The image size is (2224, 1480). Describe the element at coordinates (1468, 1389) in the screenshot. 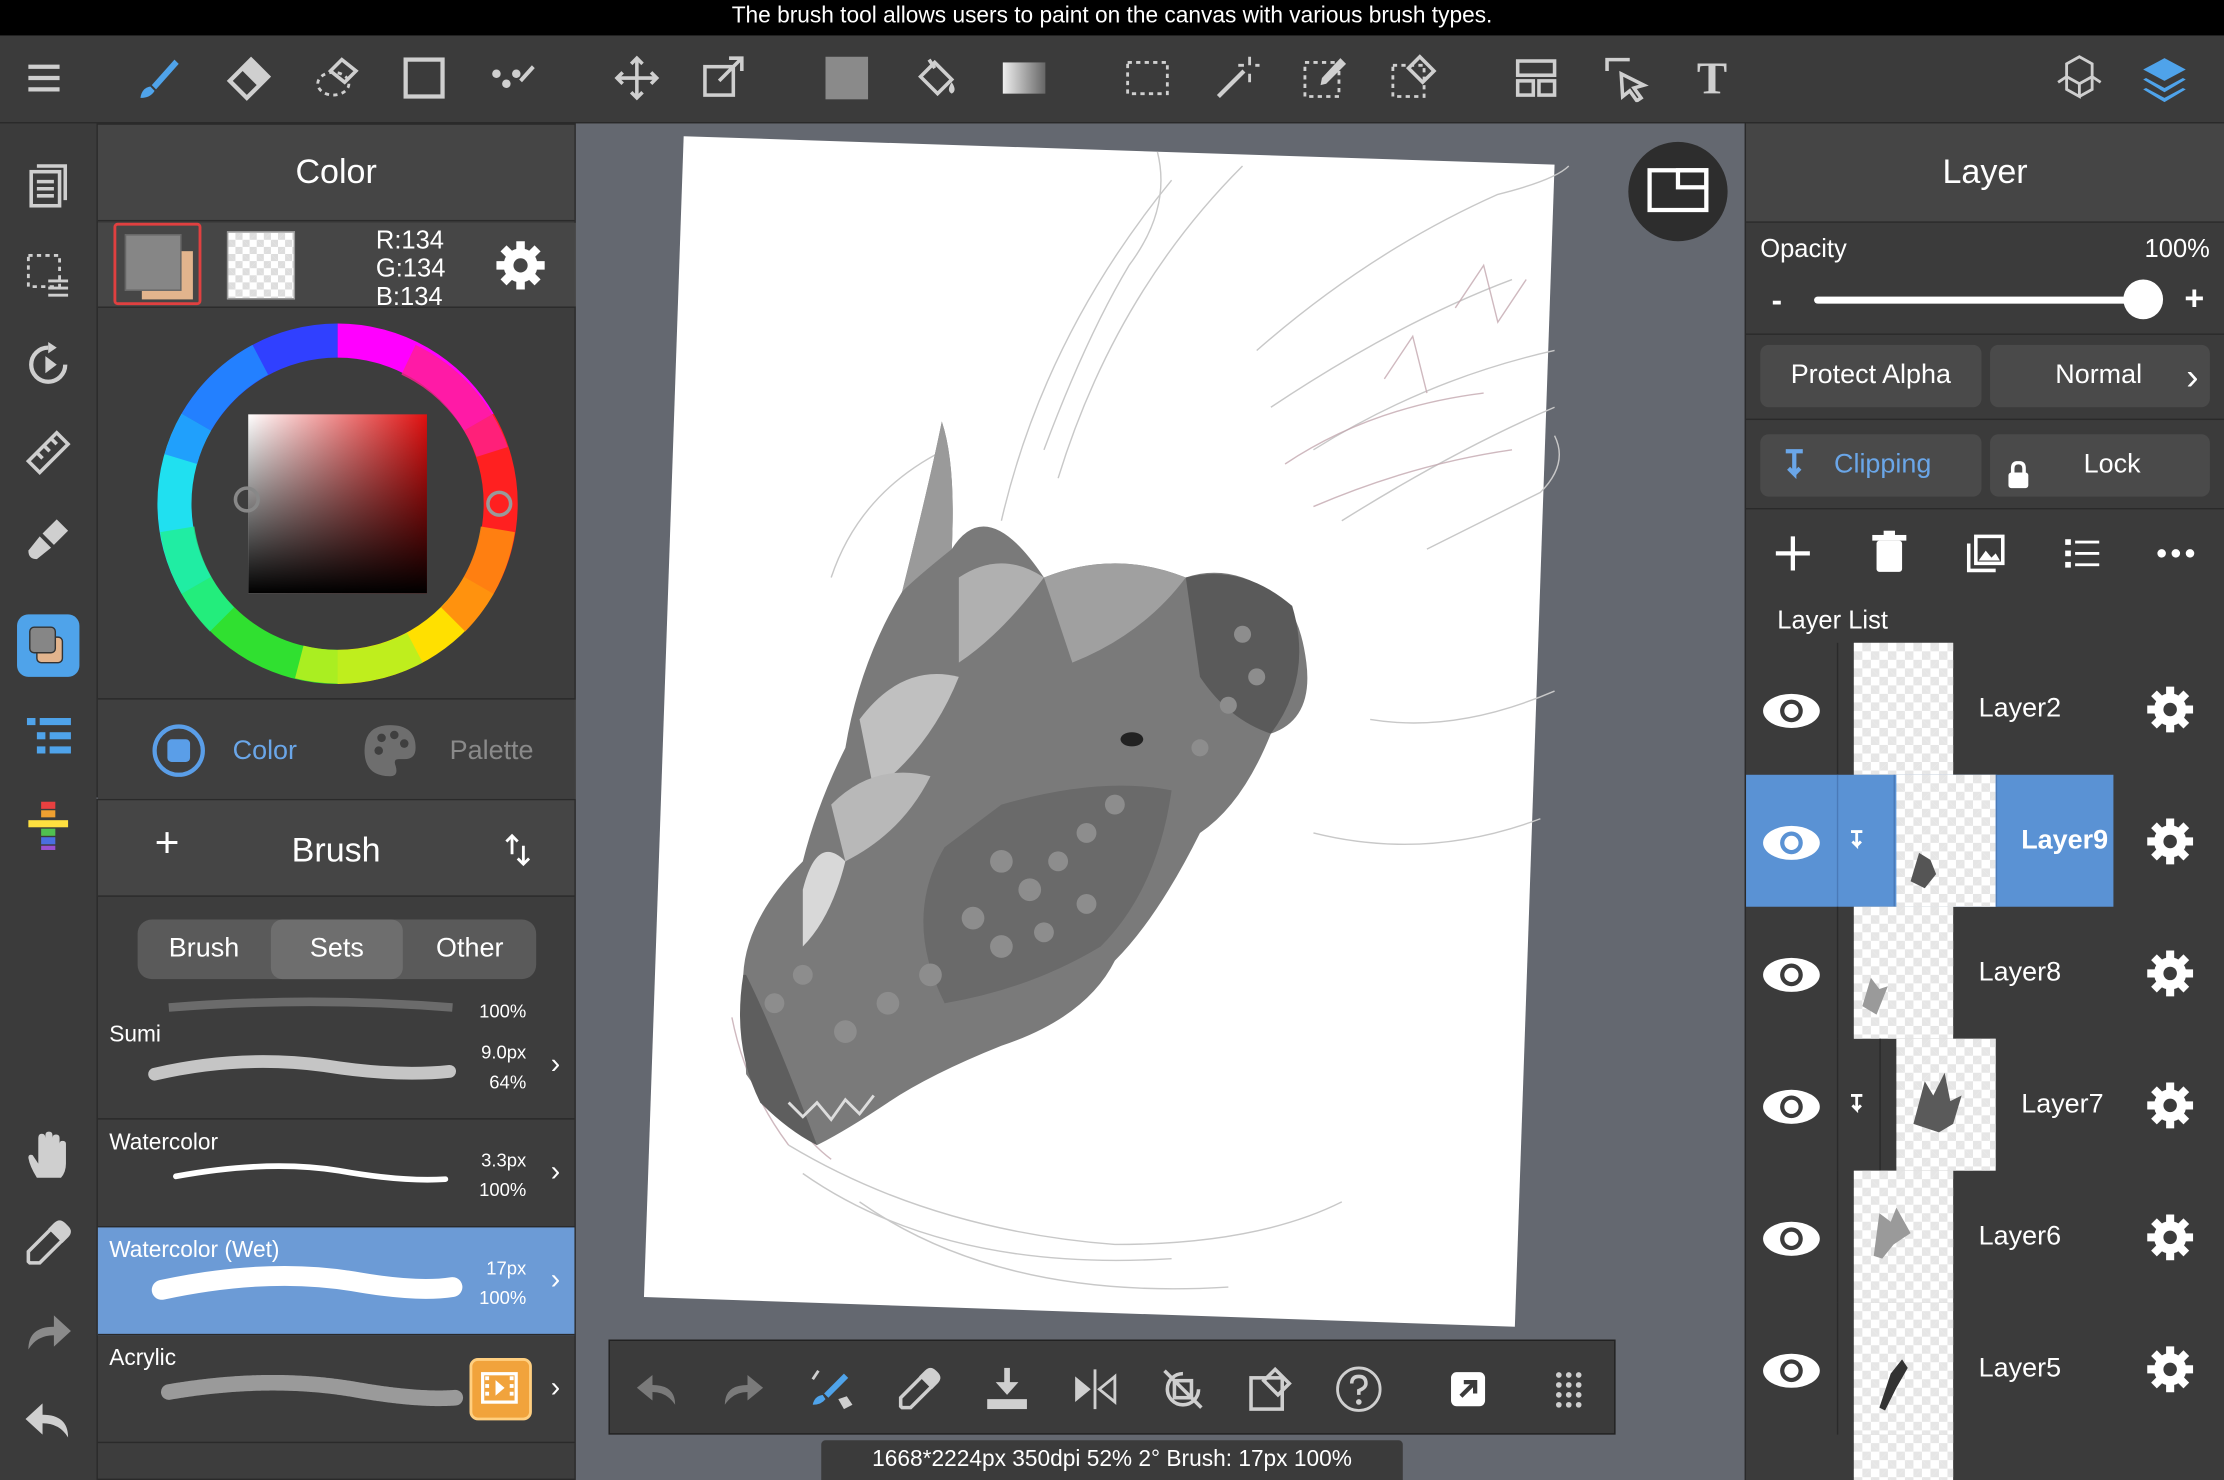

I see `share-icon` at that location.